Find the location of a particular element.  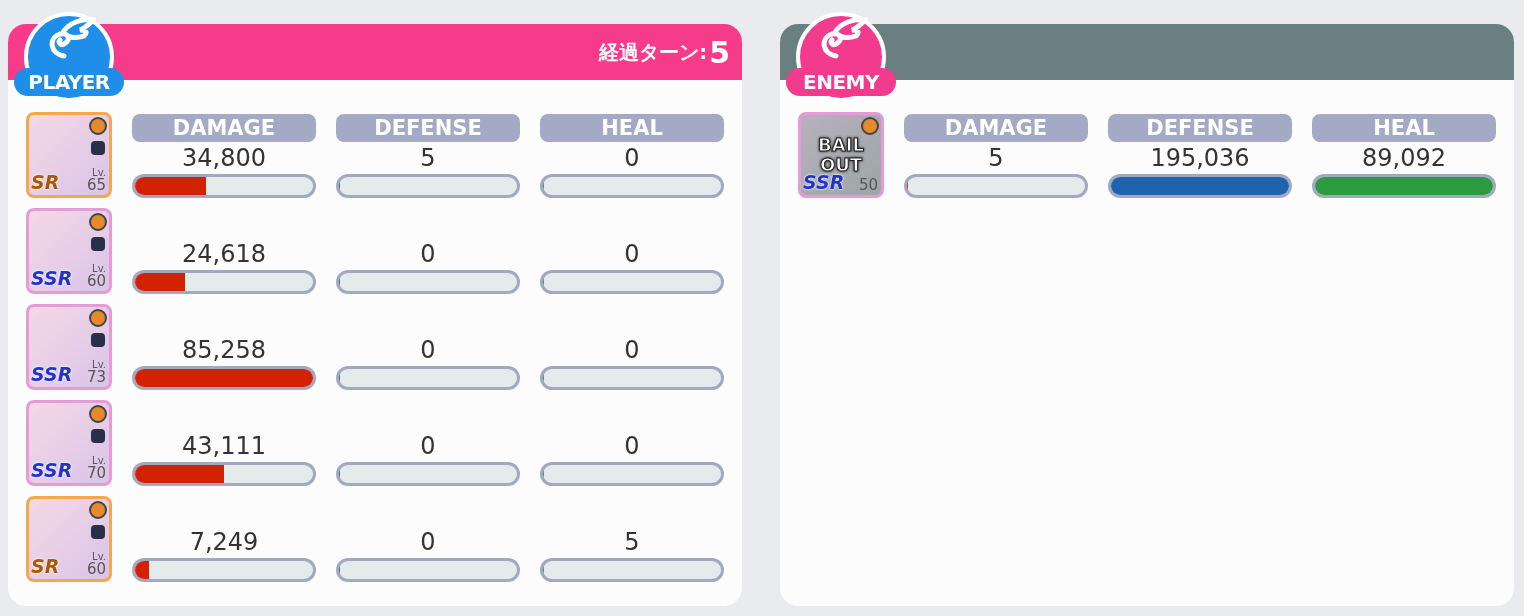

character-portrait: SSR 50 BAIL OUT is located at coordinates (841, 155).